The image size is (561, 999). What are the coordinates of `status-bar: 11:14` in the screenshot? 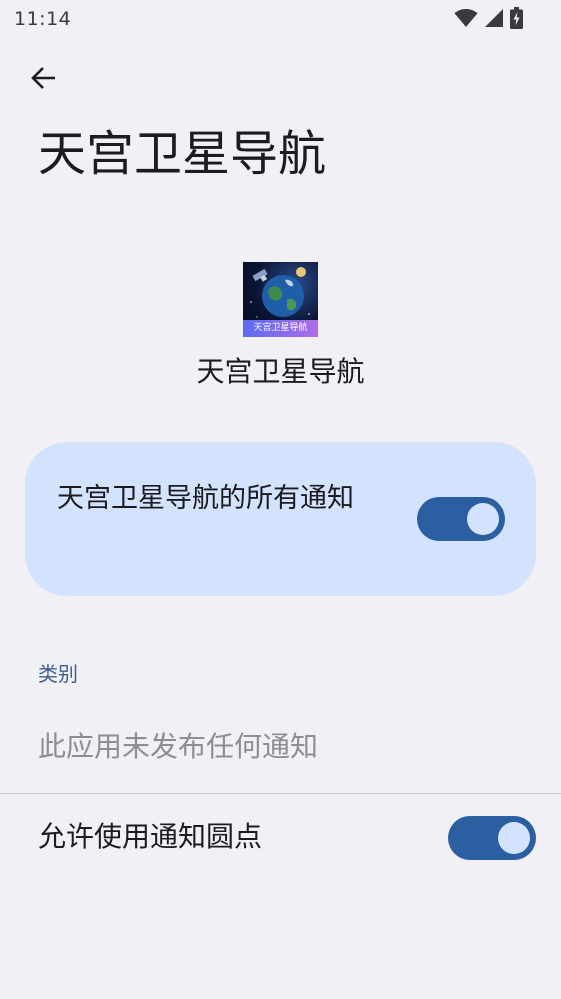 It's located at (280, 19).